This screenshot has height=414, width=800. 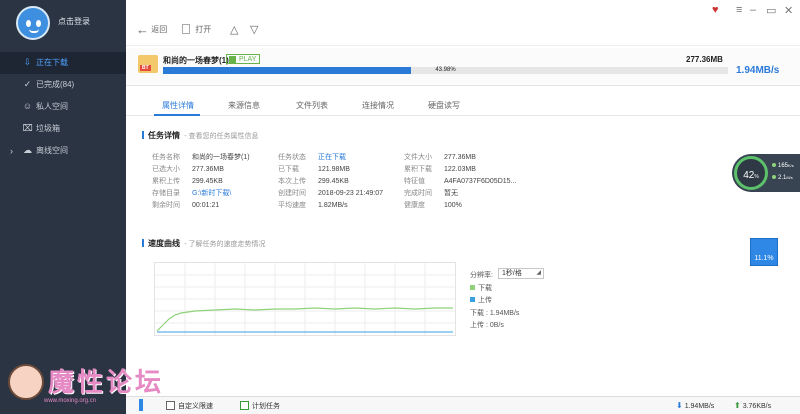 I want to click on tab-source: 来源信息, so click(x=244, y=105).